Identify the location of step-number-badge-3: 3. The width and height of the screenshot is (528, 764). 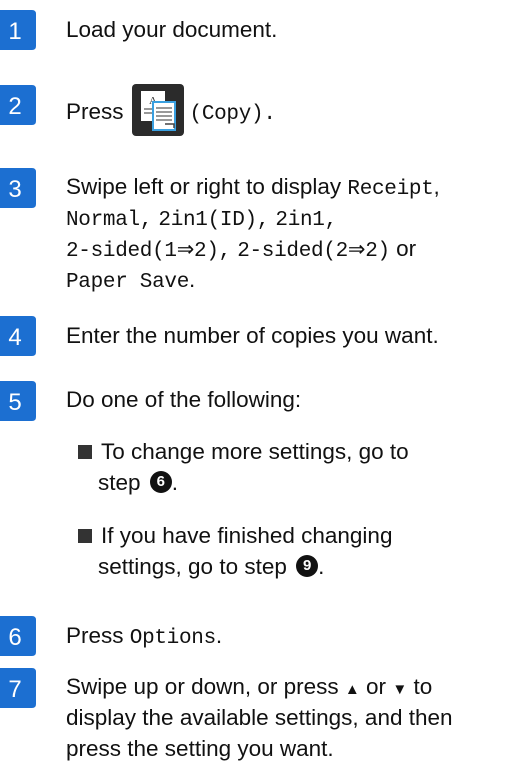
(18, 188).